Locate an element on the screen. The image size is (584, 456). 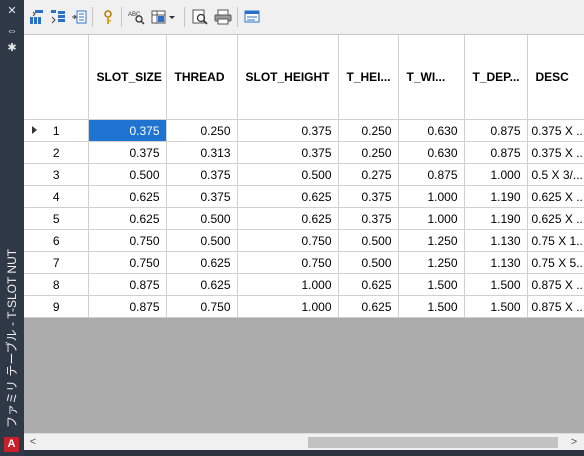
row-header: 4 is located at coordinates (56, 196).